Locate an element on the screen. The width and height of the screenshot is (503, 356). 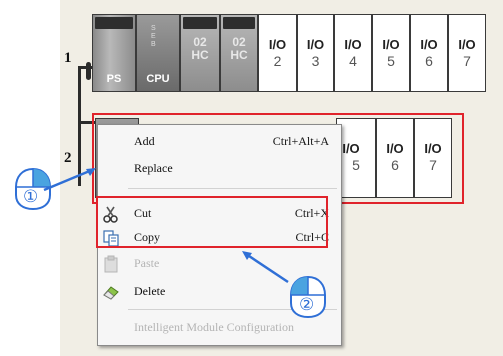
io-slot-7: I/O 7 is located at coordinates (467, 53).